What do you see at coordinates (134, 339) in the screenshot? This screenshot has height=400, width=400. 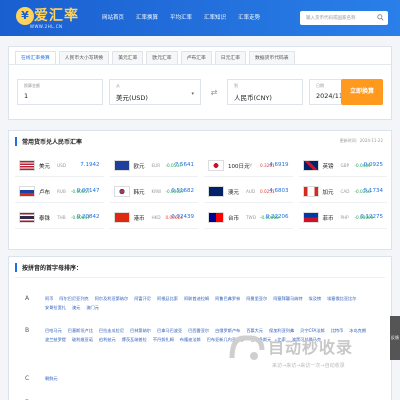 I see `currency-link: 博茨瓦纳普拉` at bounding box center [134, 339].